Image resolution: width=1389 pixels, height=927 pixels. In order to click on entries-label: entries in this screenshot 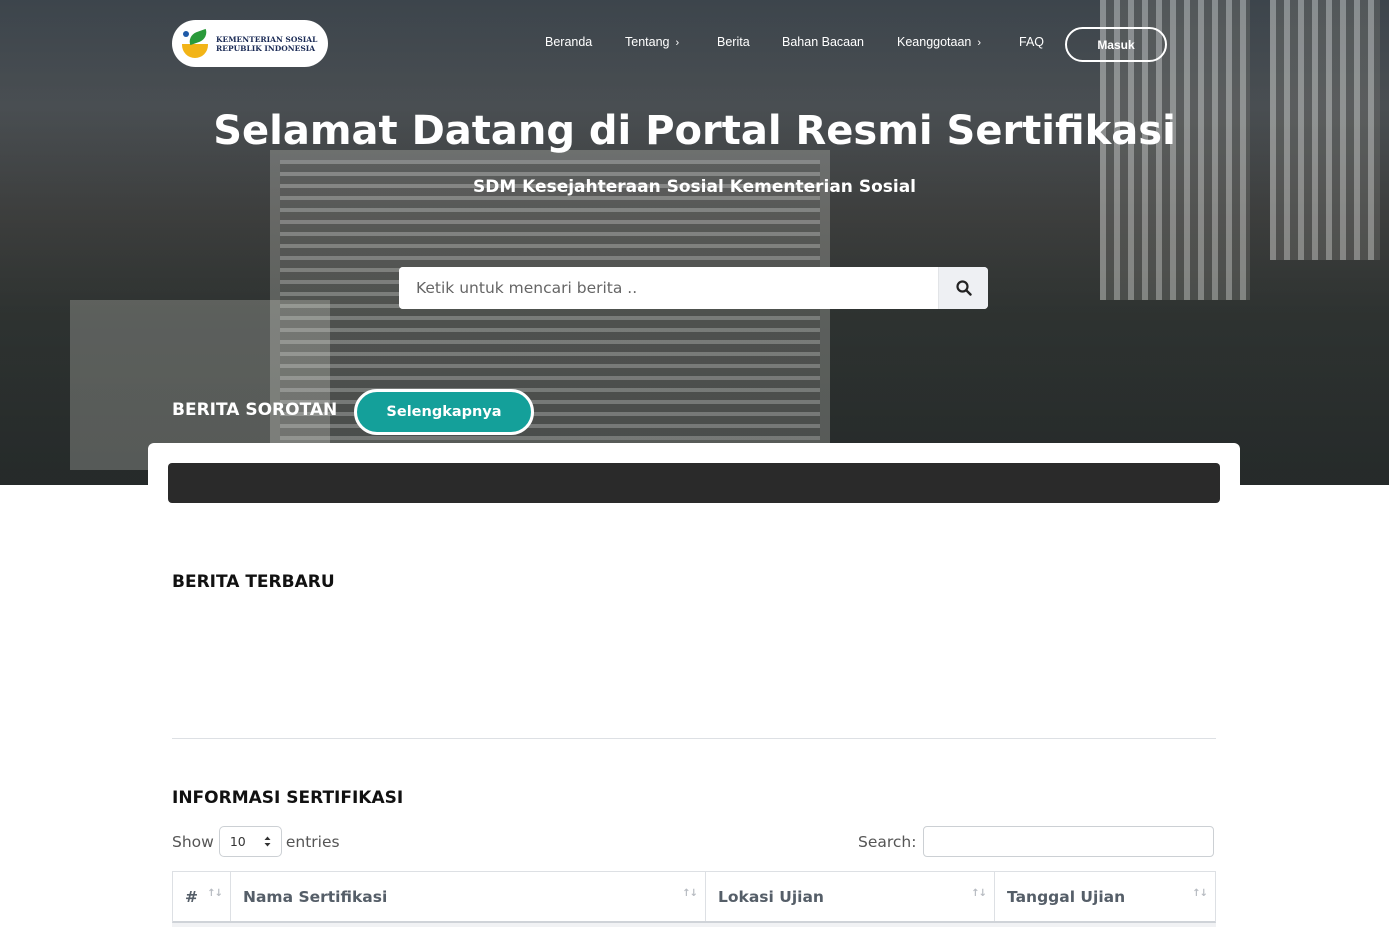, I will do `click(312, 841)`.